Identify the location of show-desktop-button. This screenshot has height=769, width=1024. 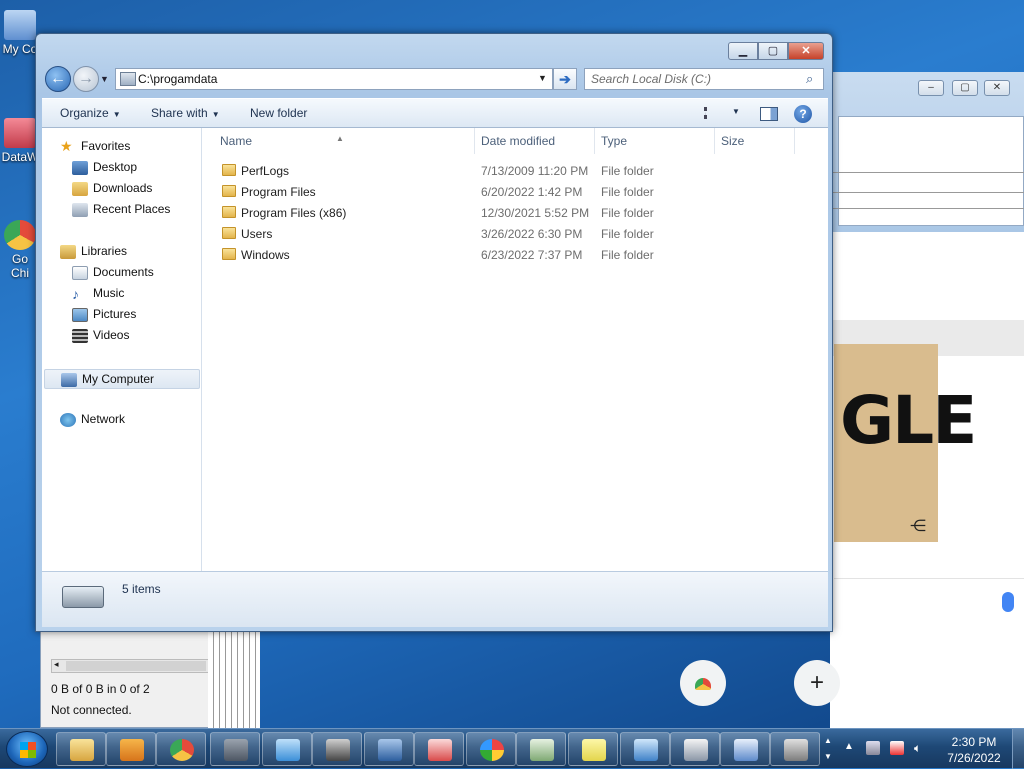
(1018, 749).